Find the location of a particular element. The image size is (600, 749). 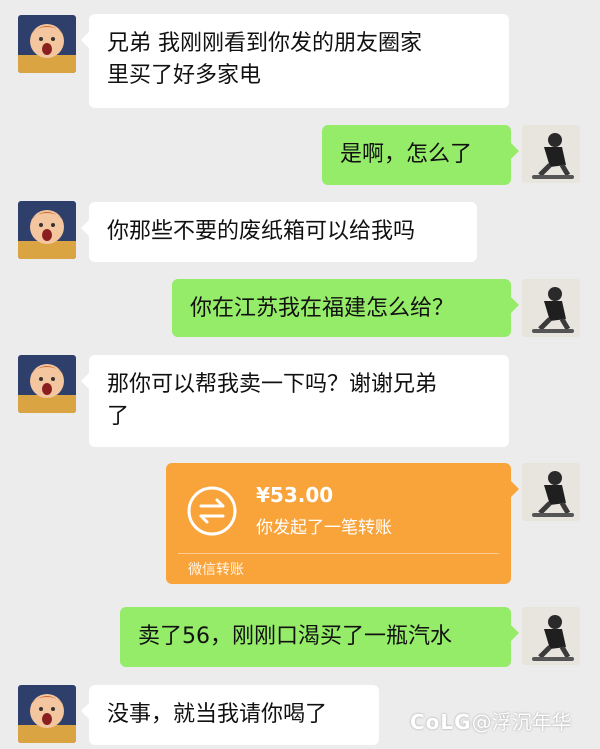

divider is located at coordinates (338, 553).